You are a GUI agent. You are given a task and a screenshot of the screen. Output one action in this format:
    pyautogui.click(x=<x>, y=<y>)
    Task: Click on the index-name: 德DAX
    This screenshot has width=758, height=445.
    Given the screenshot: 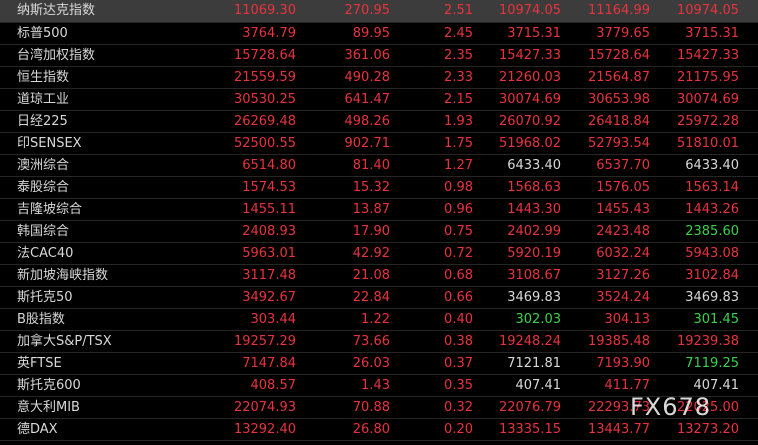 What is the action you would take?
    pyautogui.click(x=37, y=429)
    